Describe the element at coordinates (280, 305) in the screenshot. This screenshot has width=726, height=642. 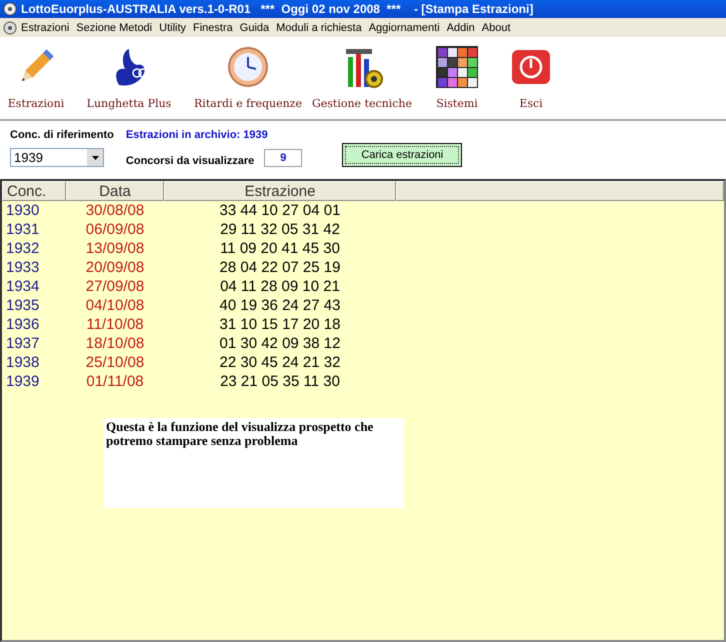
I see `table-cell-text: 40 19 36 24 27 43` at that location.